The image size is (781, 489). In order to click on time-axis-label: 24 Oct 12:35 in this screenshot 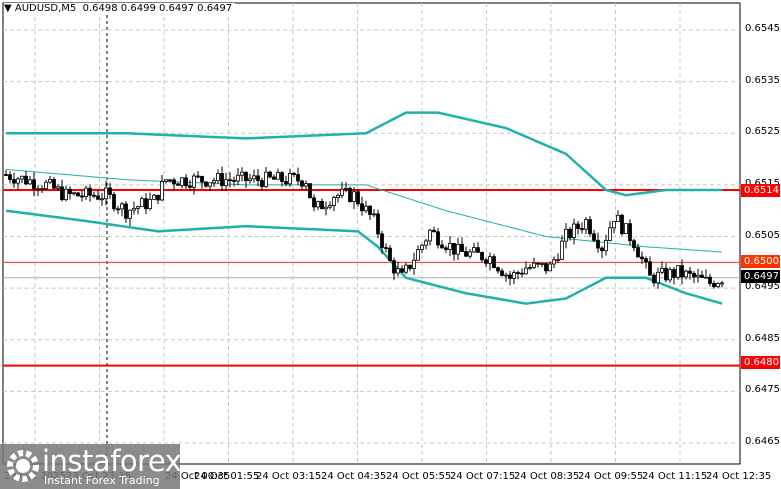, I will do `click(739, 476)`.